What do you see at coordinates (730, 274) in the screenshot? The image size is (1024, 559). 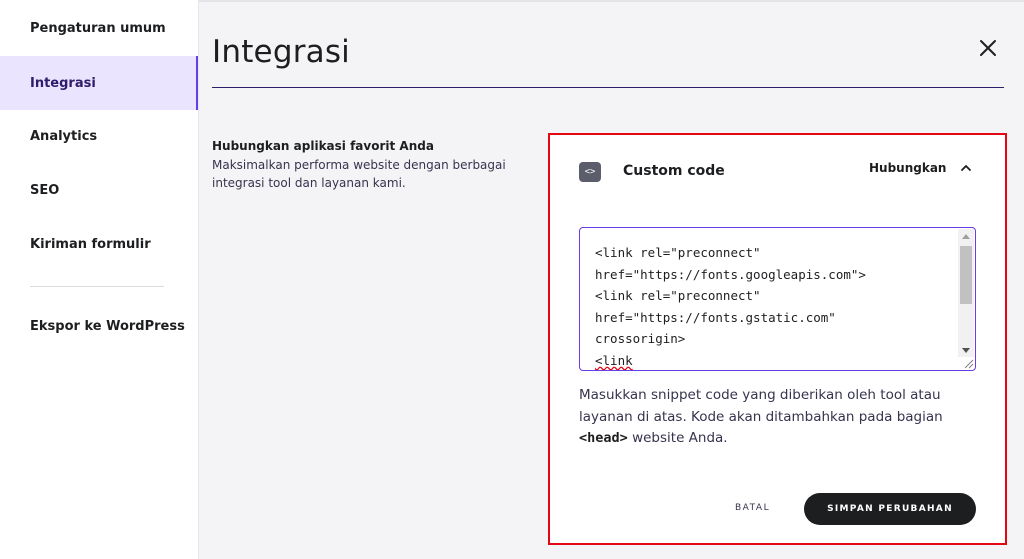 I see `code-line: href="https://fonts.googleapis.com">` at bounding box center [730, 274].